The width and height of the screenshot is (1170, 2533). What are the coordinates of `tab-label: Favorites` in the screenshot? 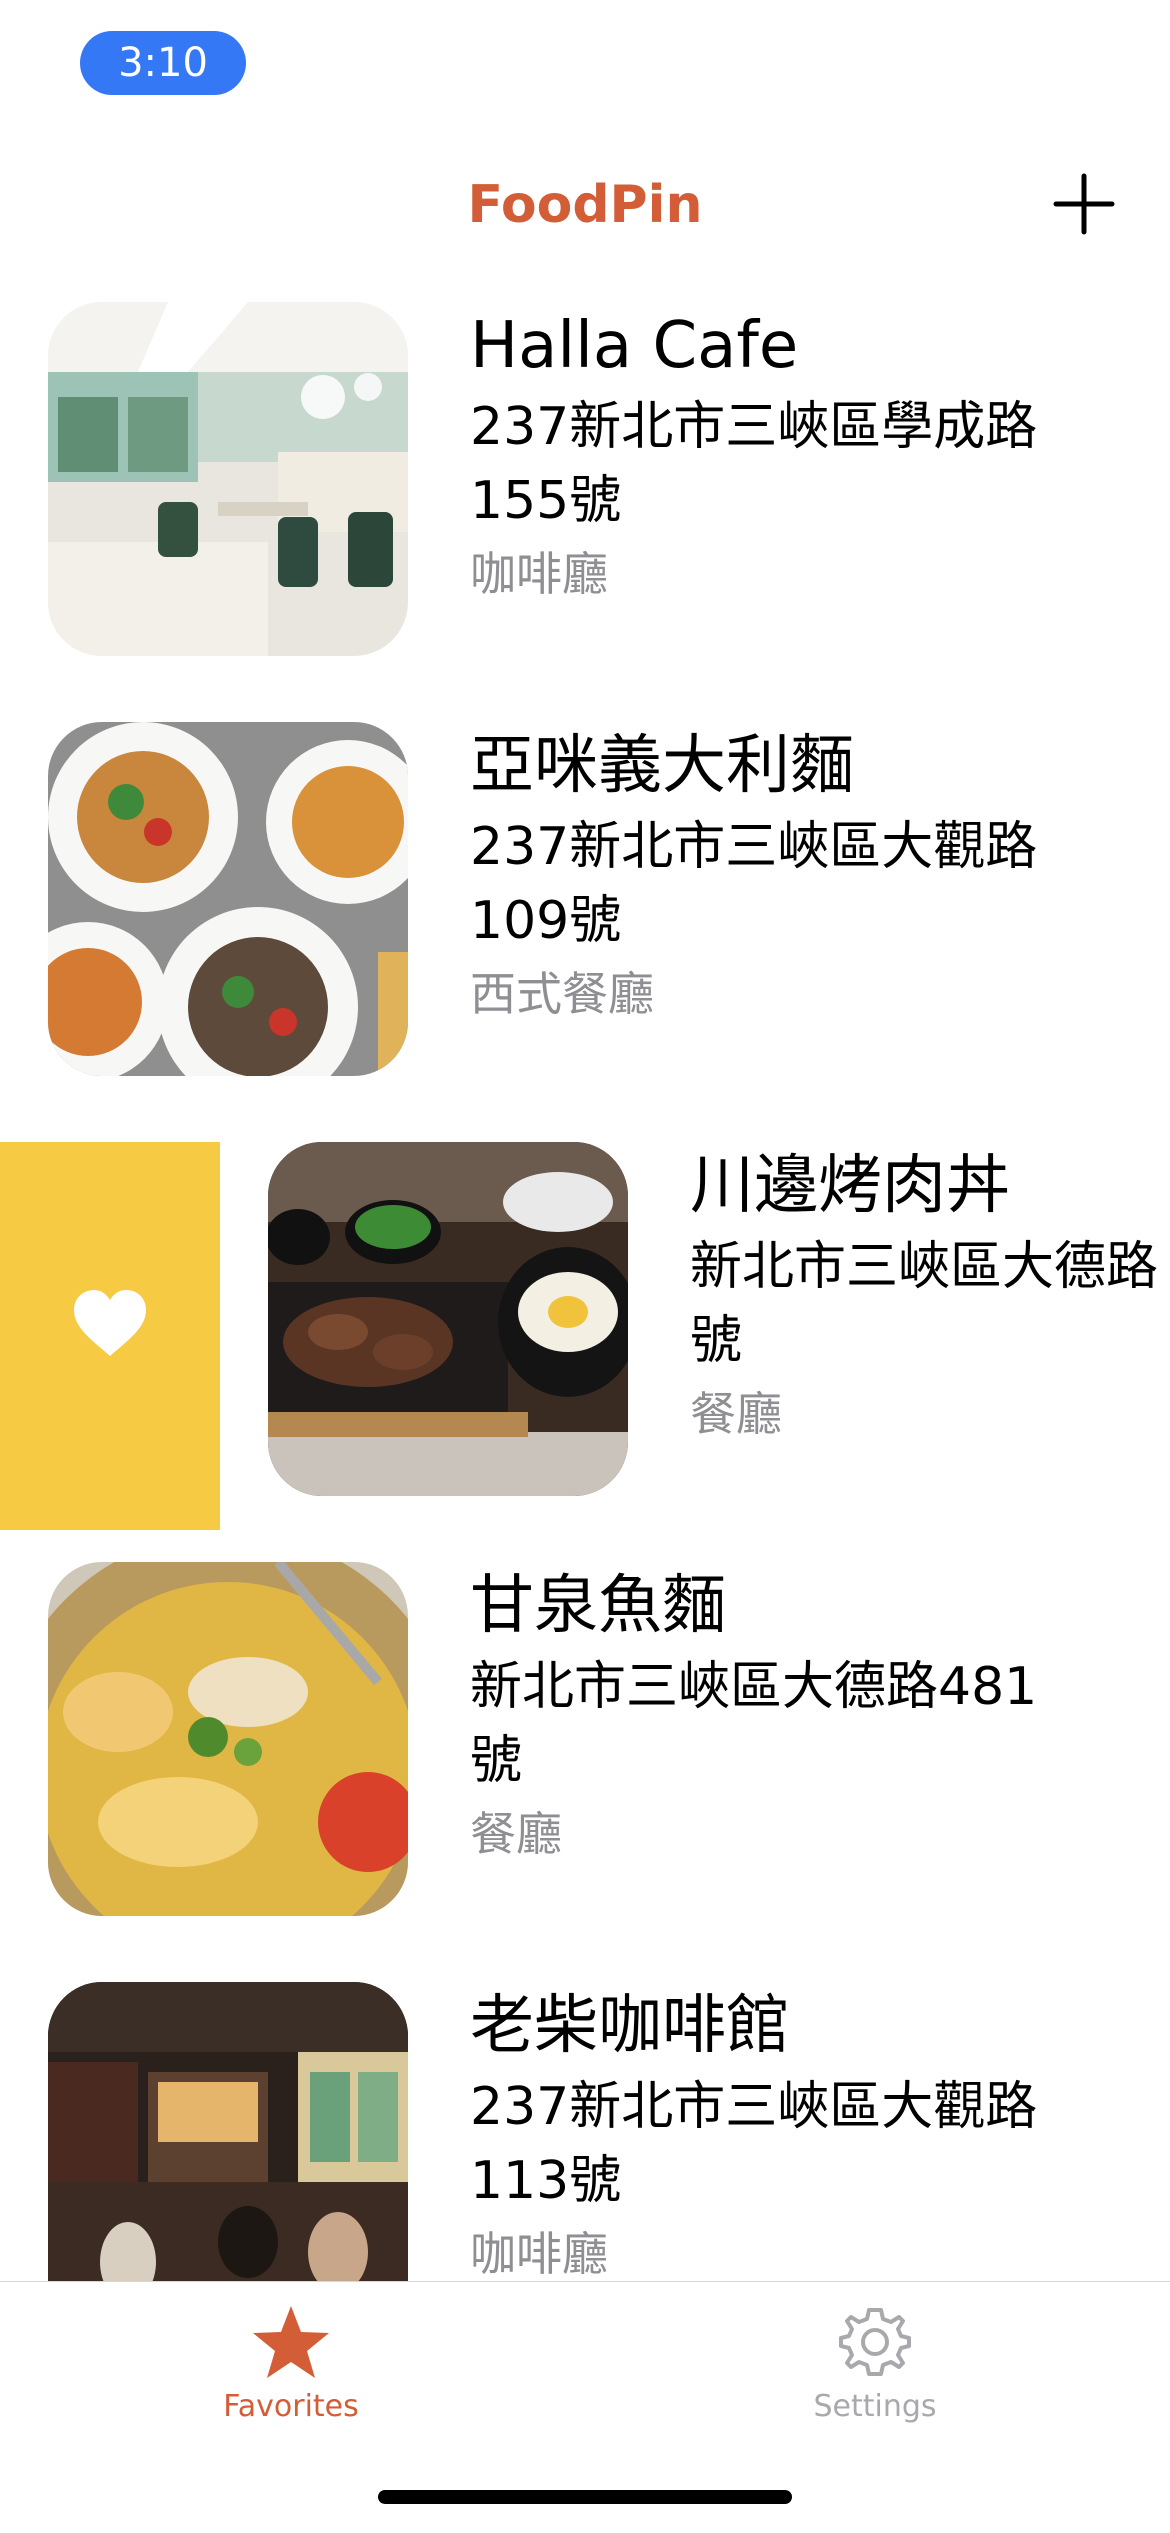 It's located at (291, 2406).